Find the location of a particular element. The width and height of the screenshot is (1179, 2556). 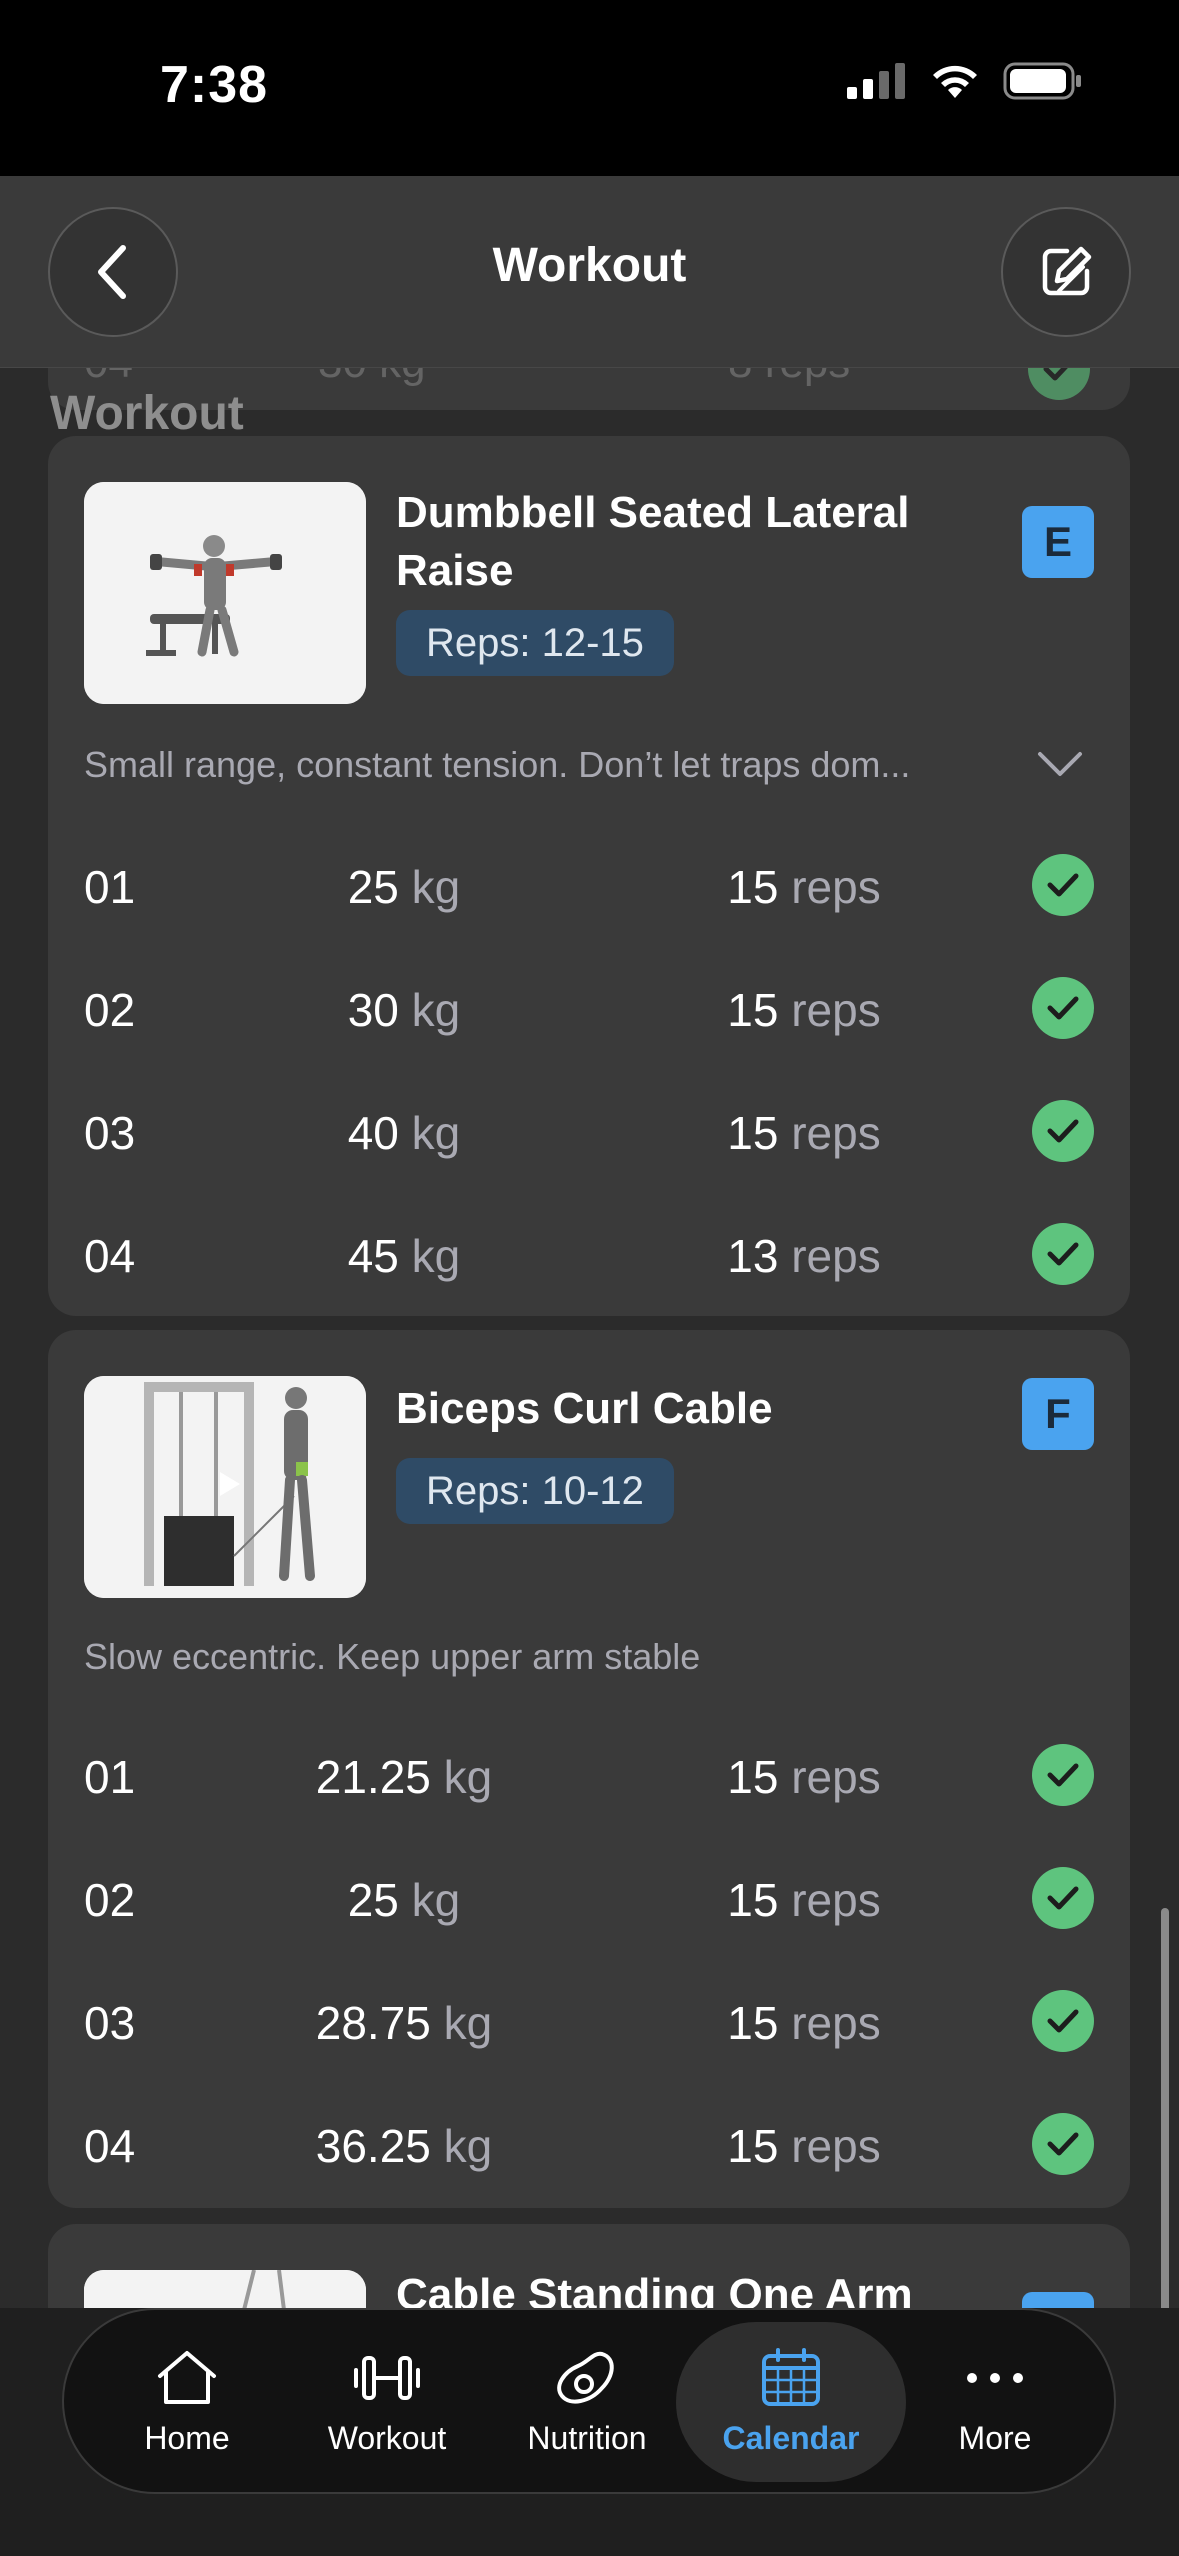

section-heading: Workout is located at coordinates (147, 413).